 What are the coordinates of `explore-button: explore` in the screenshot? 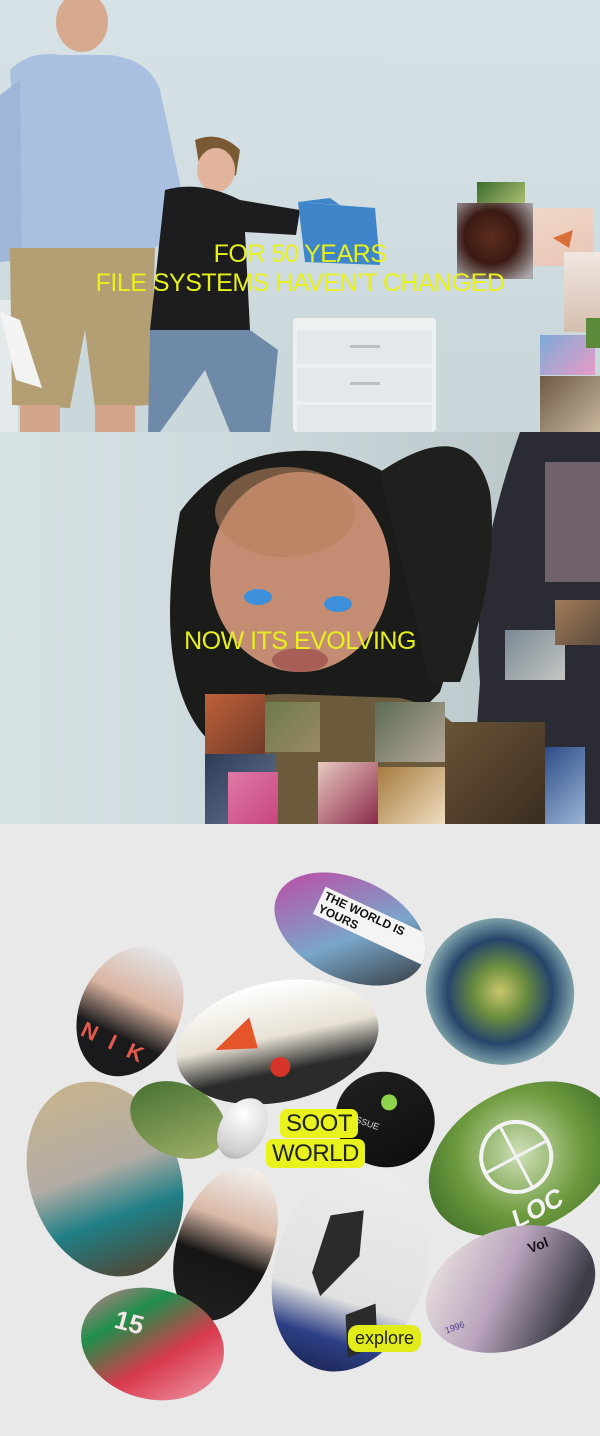 It's located at (385, 1338).